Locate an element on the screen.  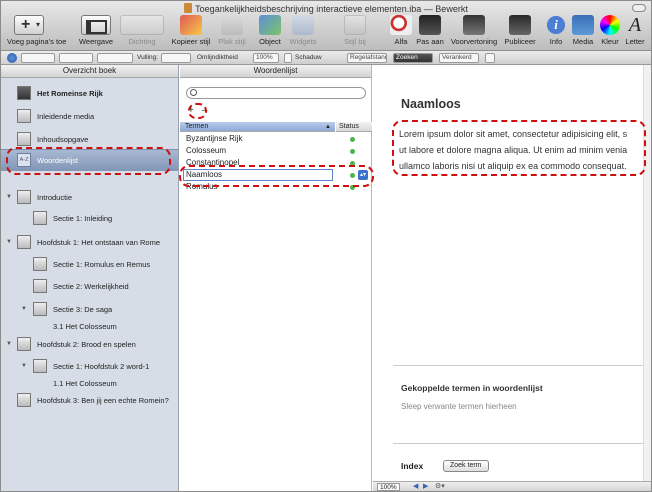
preview-button: Voorvertoning is located at coordinates (474, 32).